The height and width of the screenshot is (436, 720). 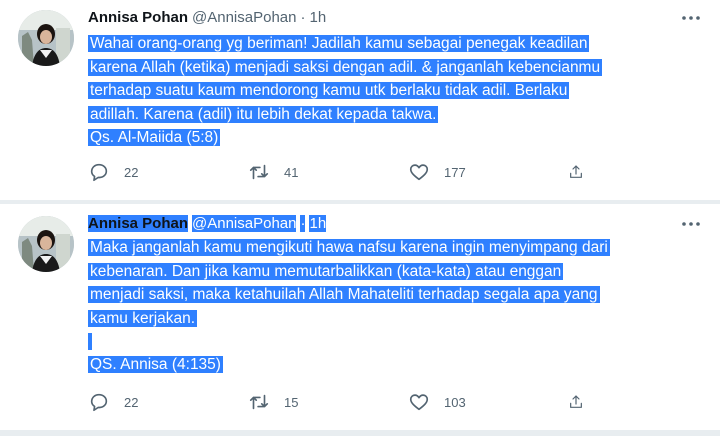 What do you see at coordinates (488, 402) in the screenshot?
I see `like-button: 103` at bounding box center [488, 402].